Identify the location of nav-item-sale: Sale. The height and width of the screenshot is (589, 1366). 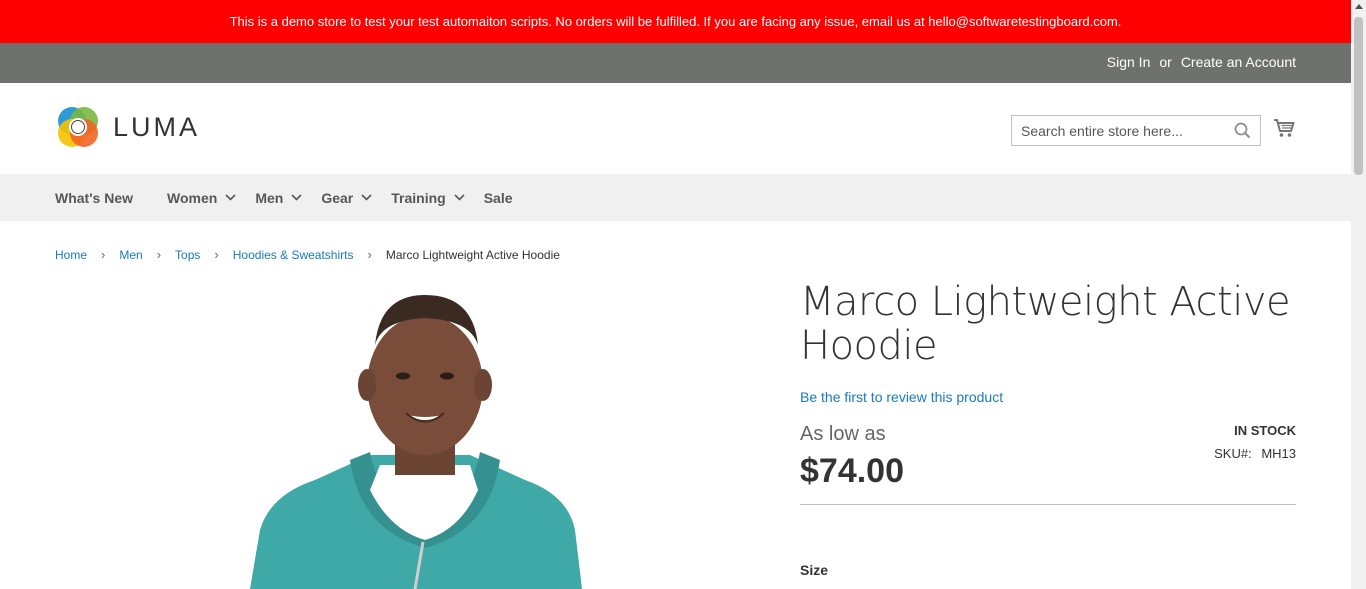
(498, 198).